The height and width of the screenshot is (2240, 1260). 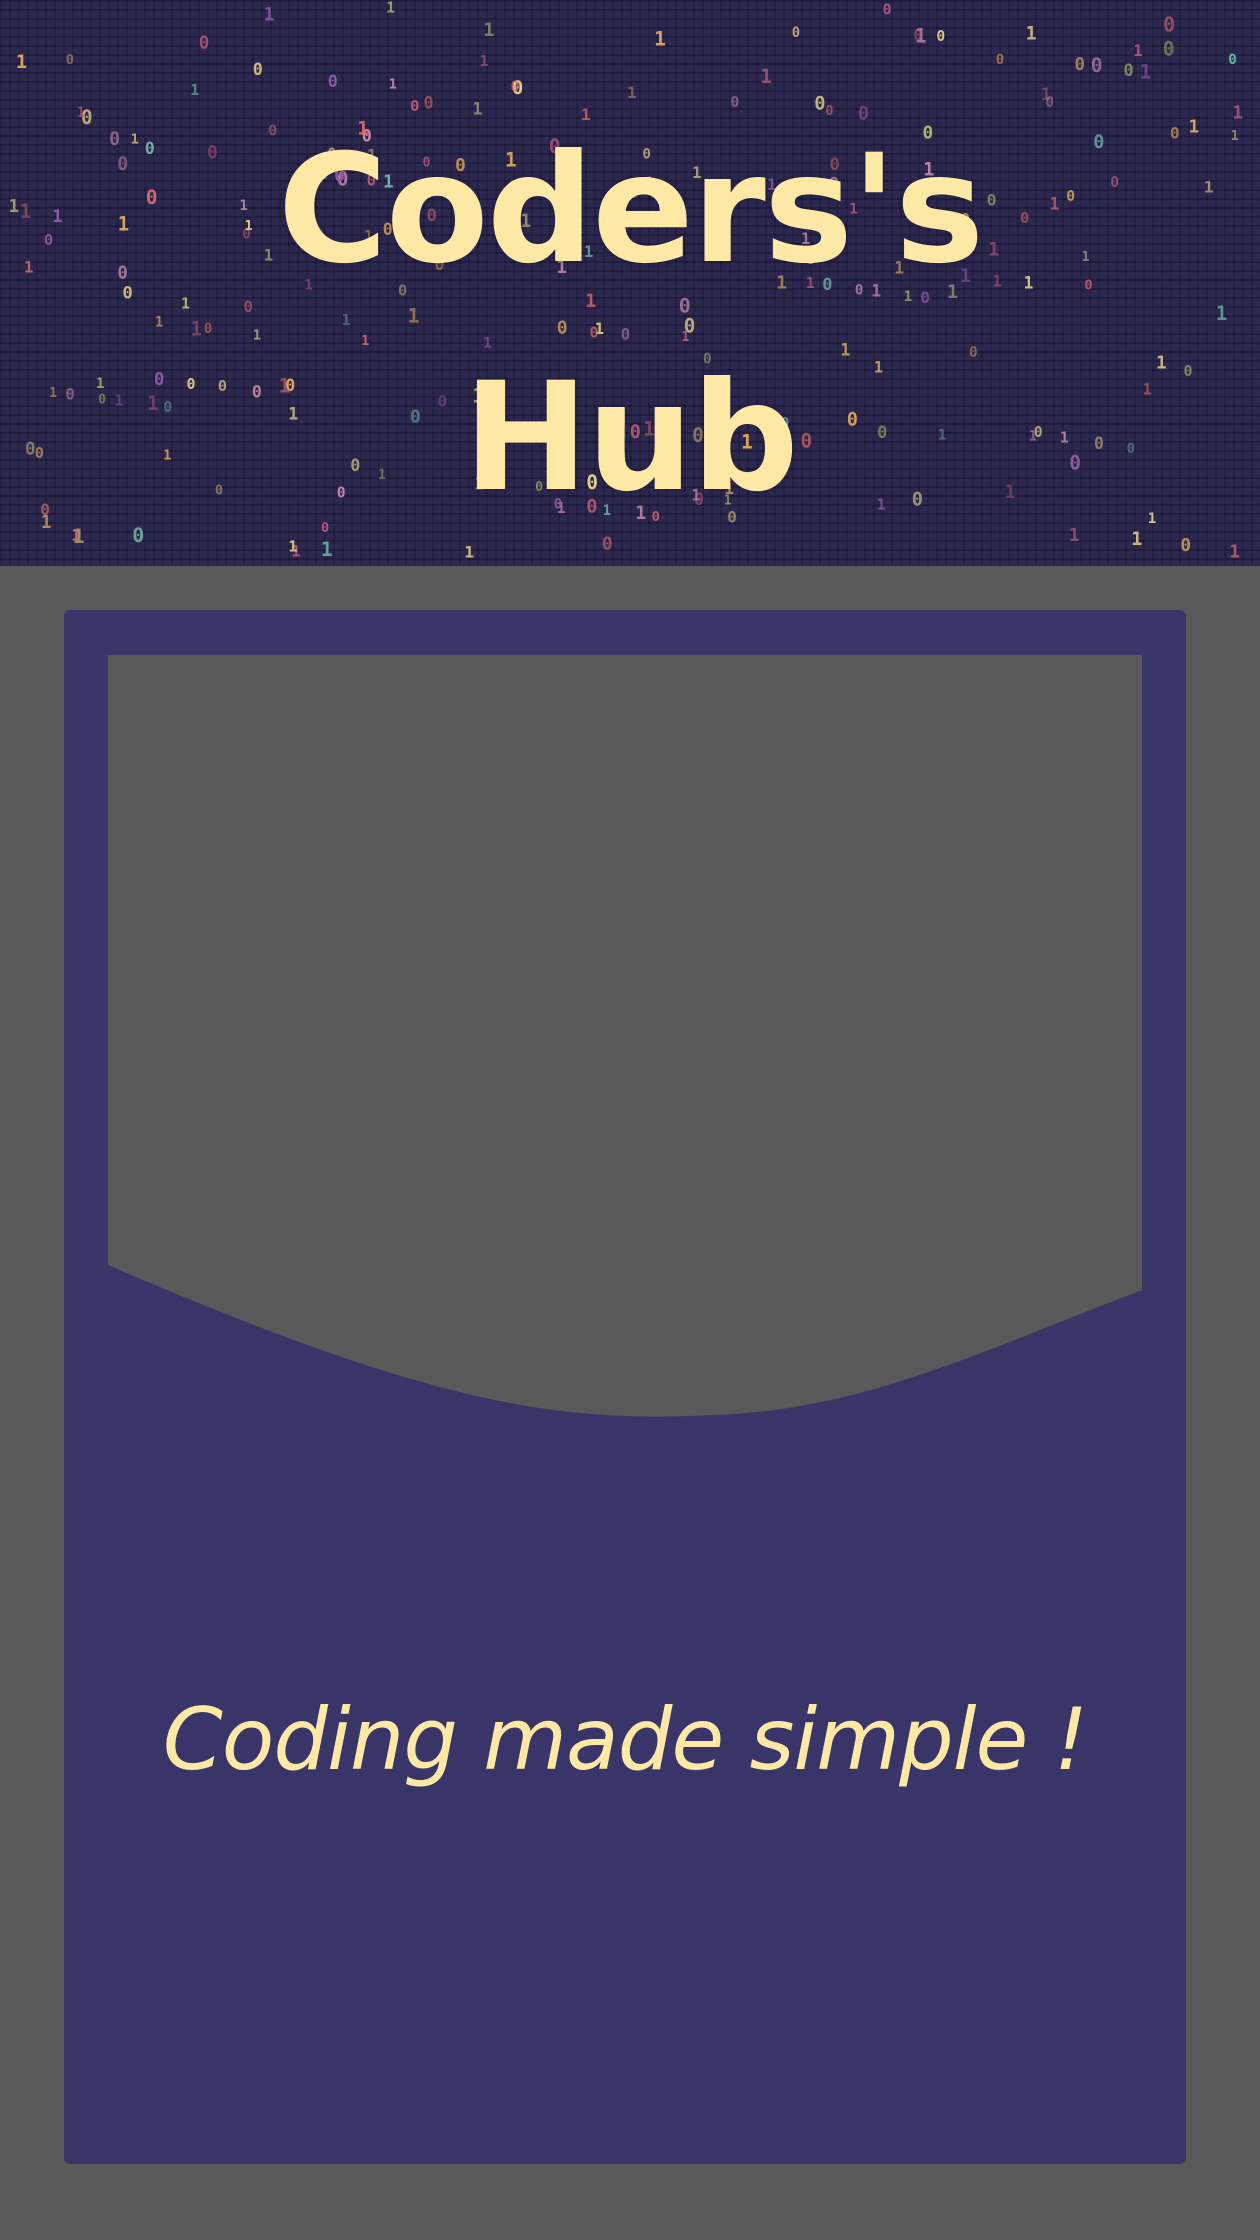 I want to click on site-title: Coders's Hub, so click(x=631, y=324).